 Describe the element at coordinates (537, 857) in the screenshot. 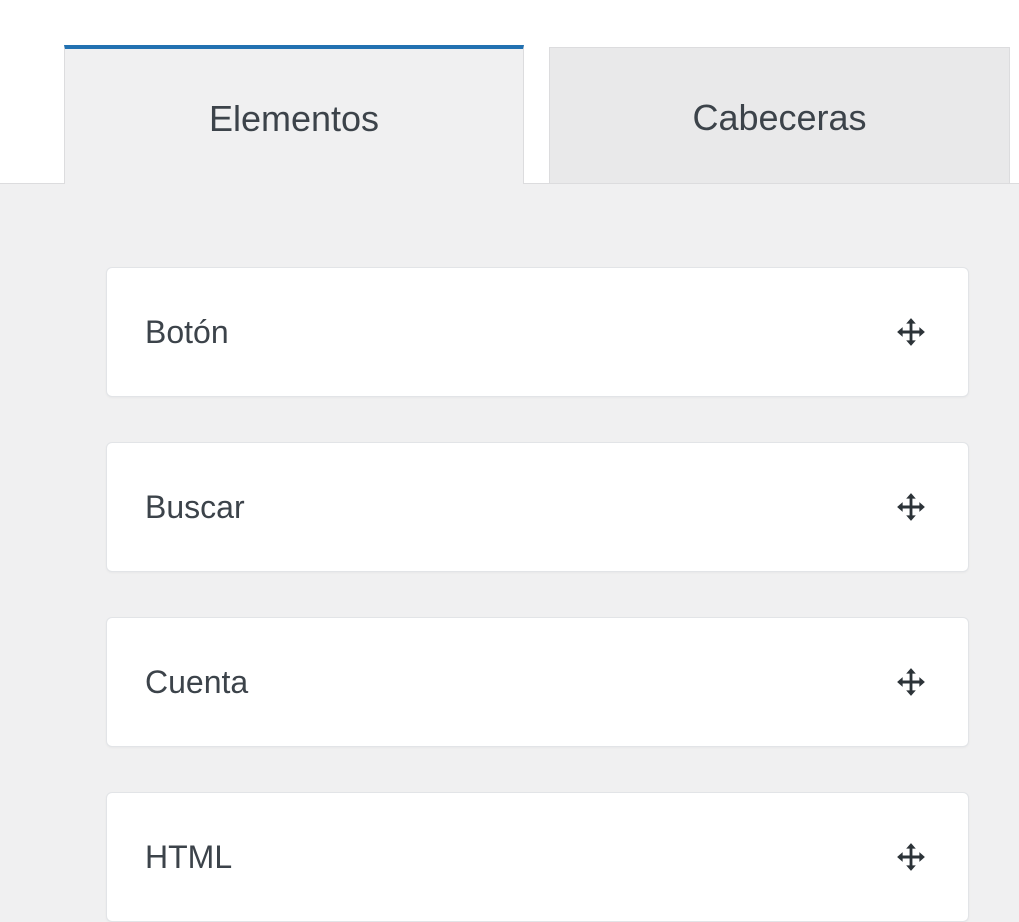

I see `element-item-html: HTML` at that location.